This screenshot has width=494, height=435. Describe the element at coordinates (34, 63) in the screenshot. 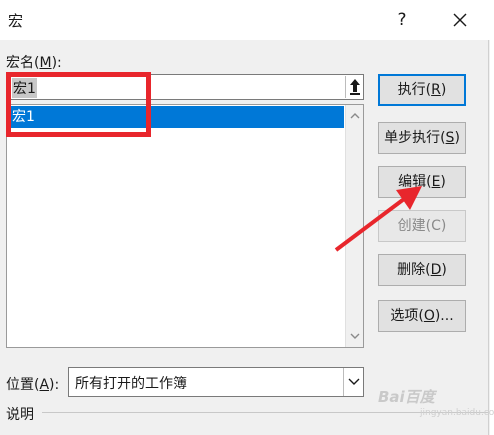

I see `macro-name-label: 宏名(M):` at that location.